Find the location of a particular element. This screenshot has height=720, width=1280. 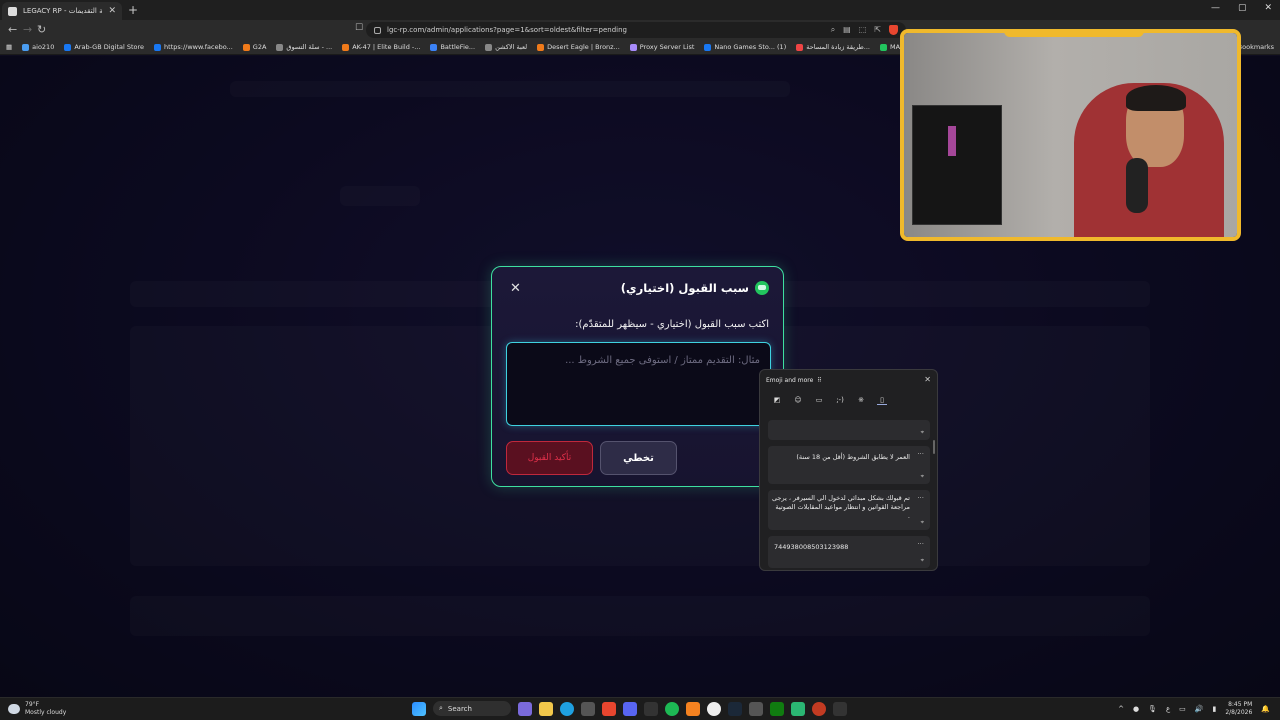

bookmark-item: لعبة الاكشن is located at coordinates (506, 47).